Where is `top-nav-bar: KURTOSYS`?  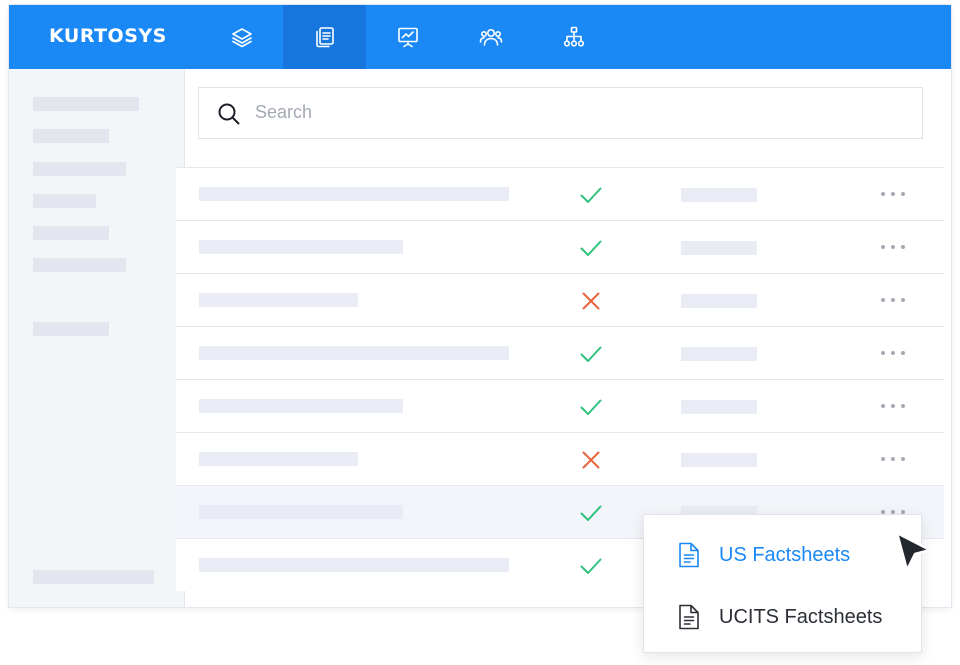
top-nav-bar: KURTOSYS is located at coordinates (480, 37).